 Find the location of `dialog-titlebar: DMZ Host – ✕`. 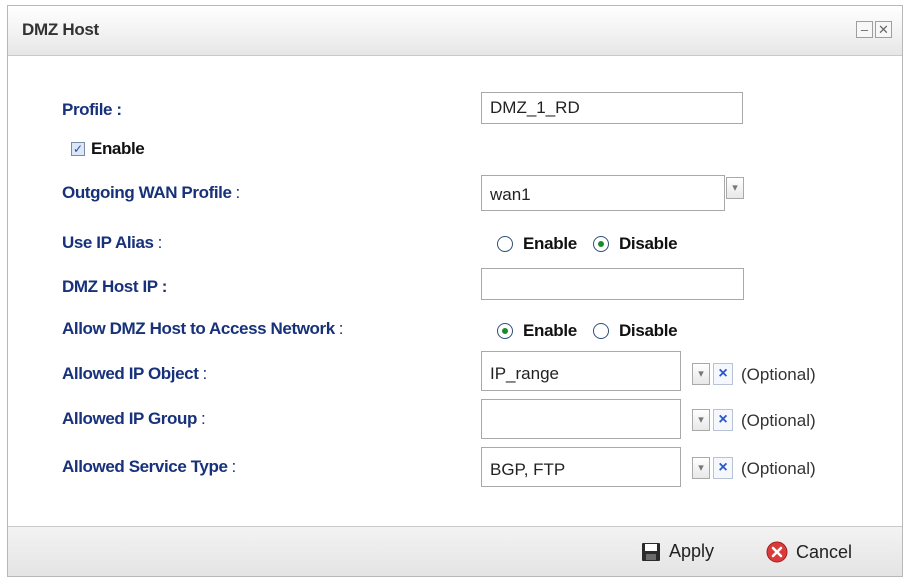

dialog-titlebar: DMZ Host – ✕ is located at coordinates (455, 31).